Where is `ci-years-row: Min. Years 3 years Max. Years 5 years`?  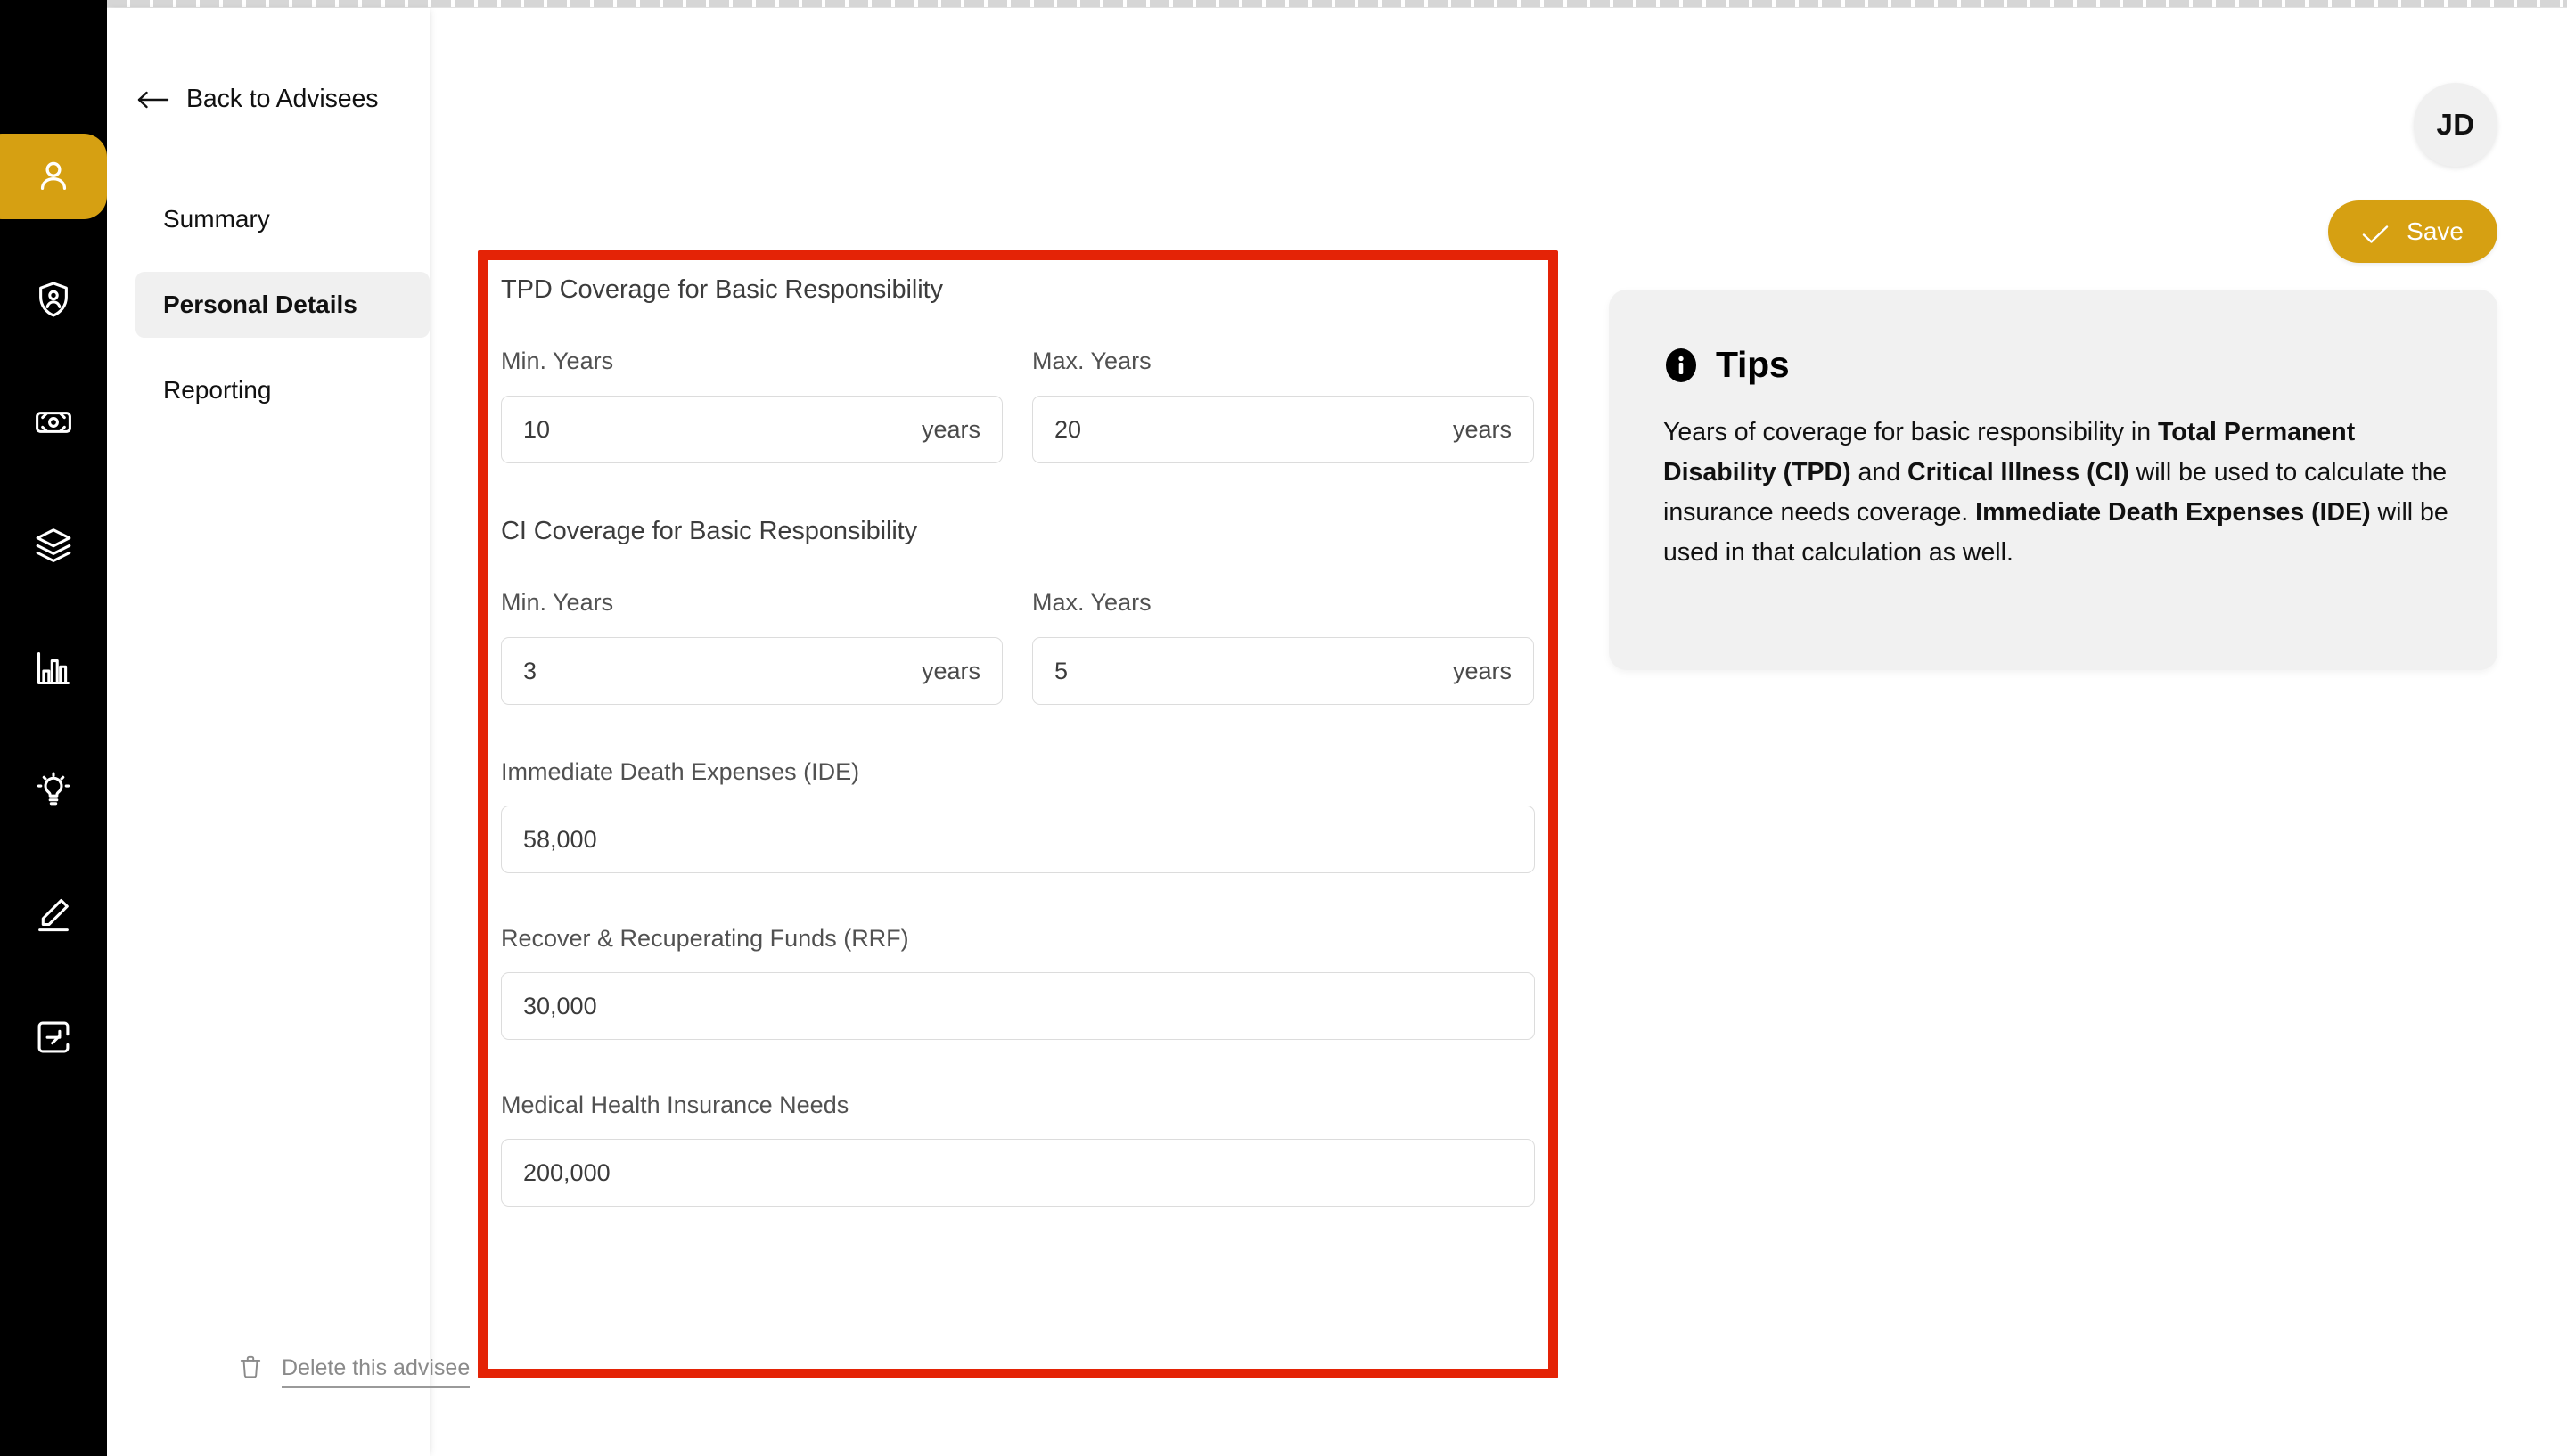 ci-years-row: Min. Years 3 years Max. Years 5 years is located at coordinates (1018, 647).